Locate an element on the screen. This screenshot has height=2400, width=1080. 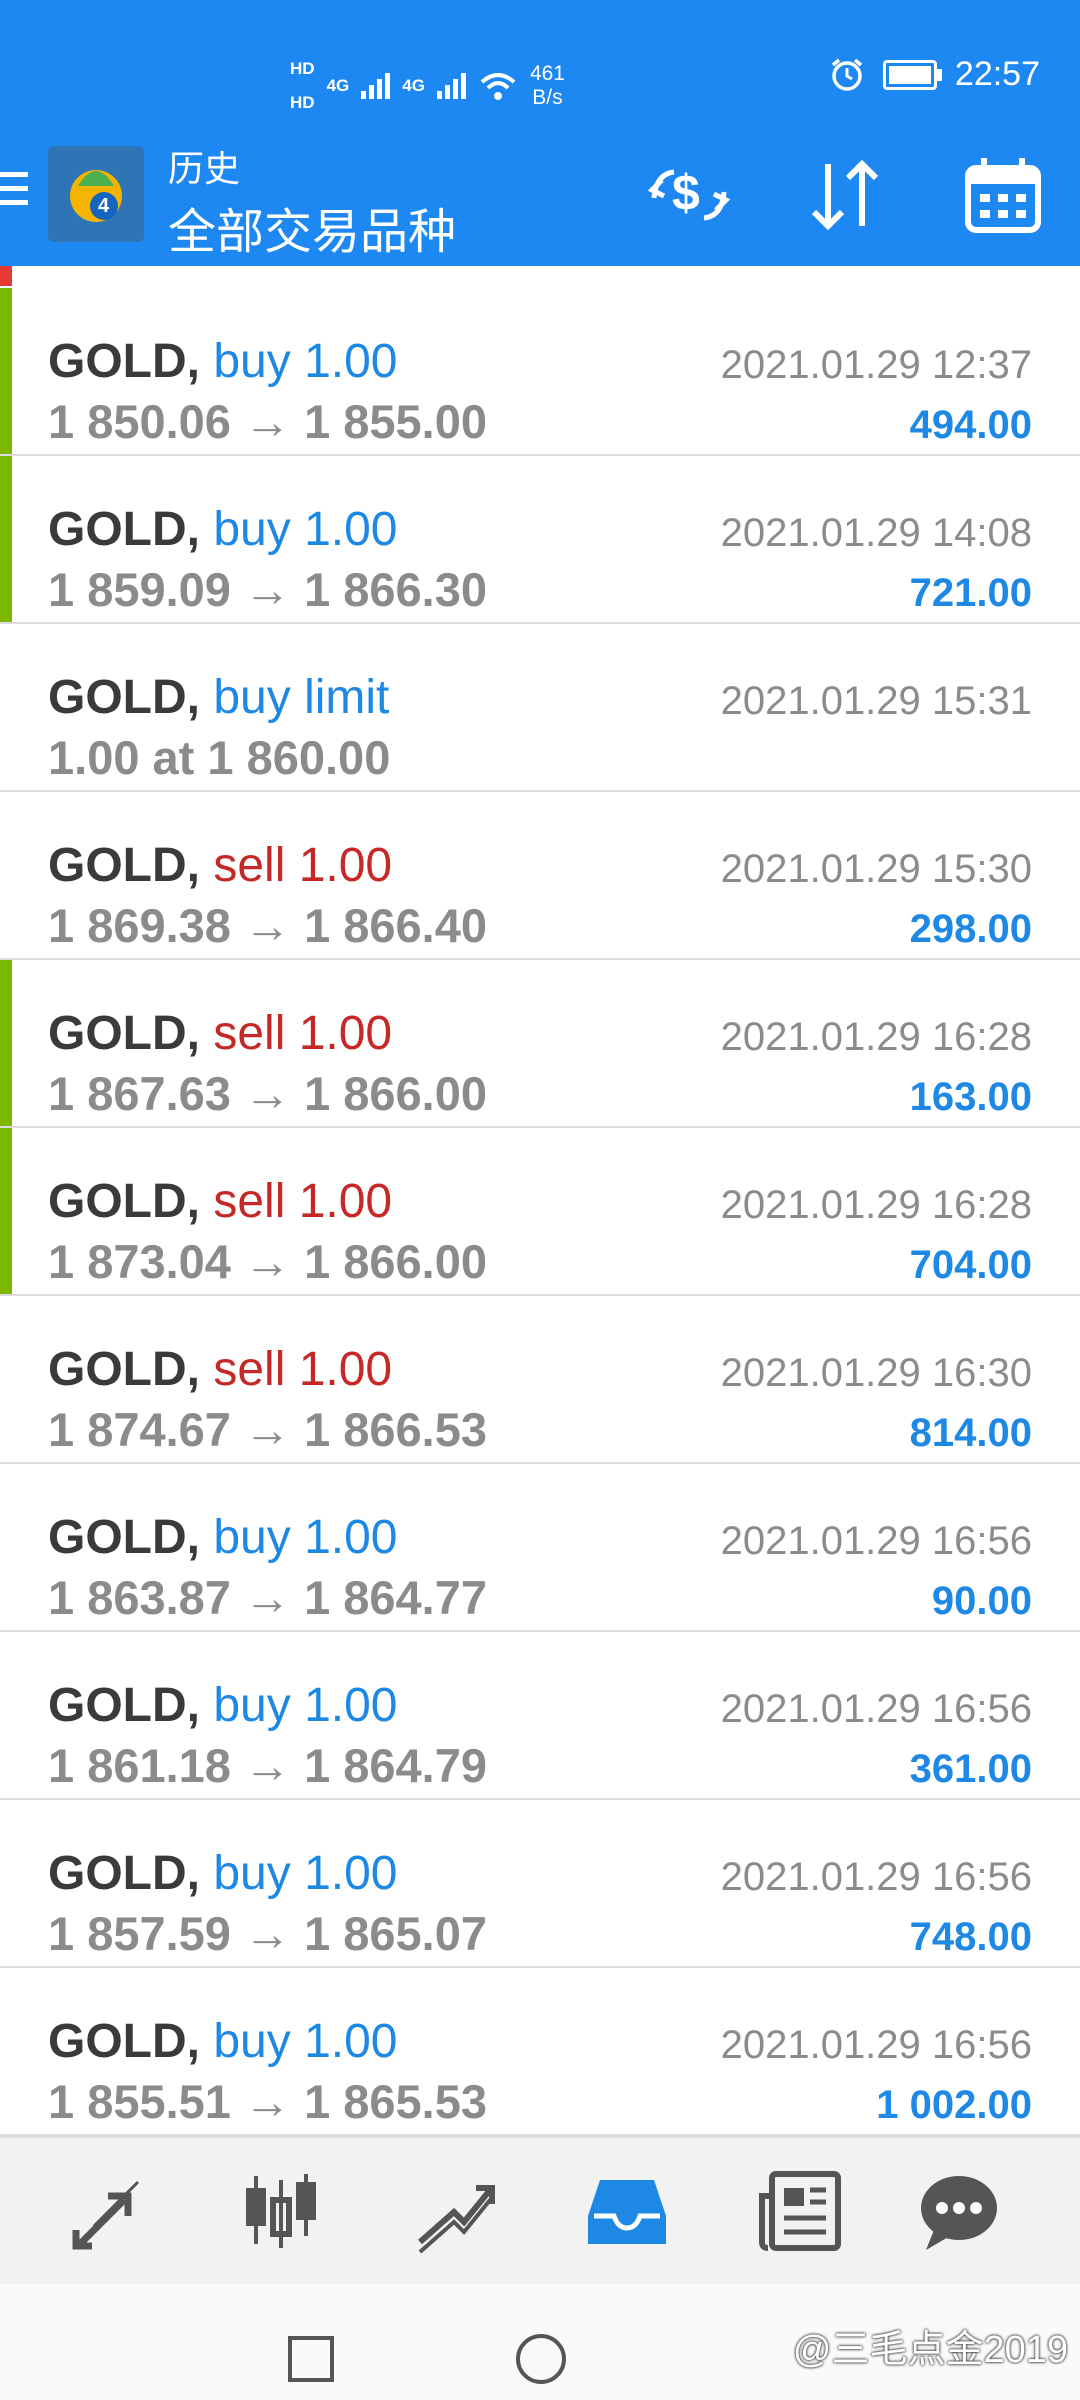
network-speed-unit: B/s is located at coordinates (547, 97).